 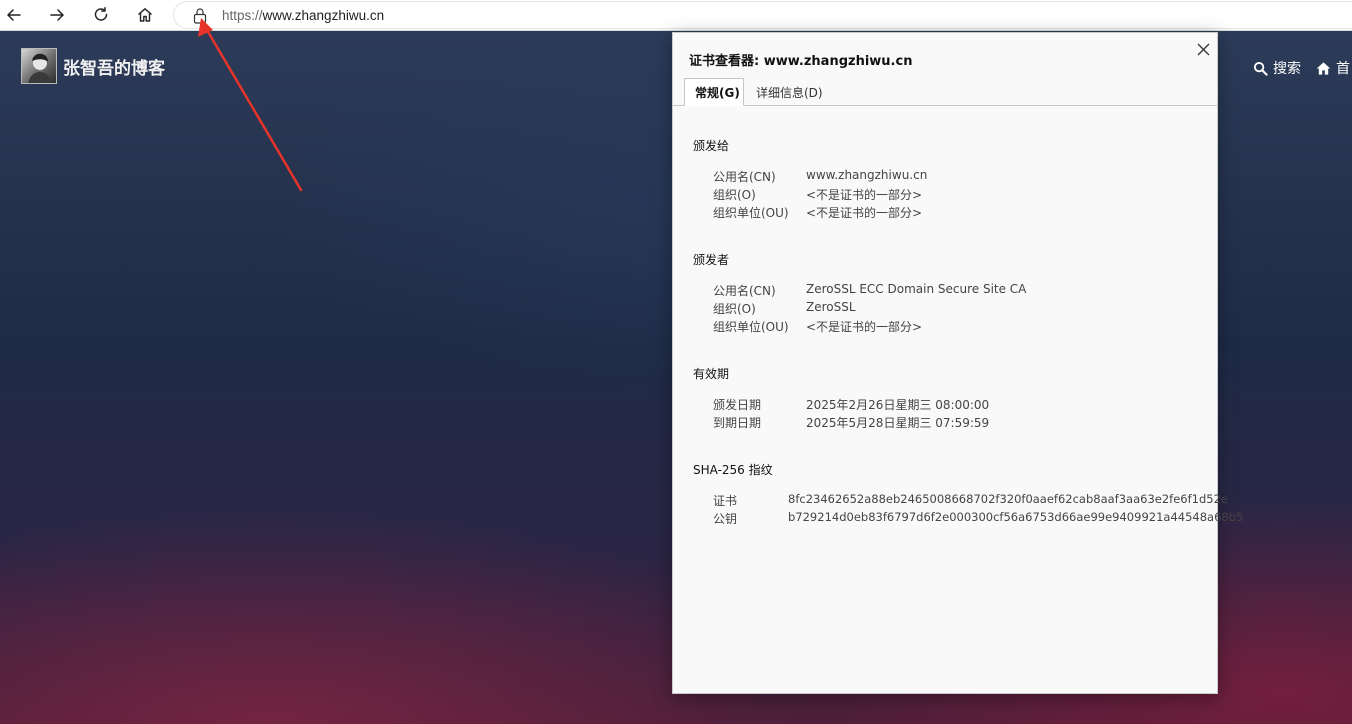 What do you see at coordinates (898, 423) in the screenshot?
I see `field-value: 2025年5月28日星期三 07:59:59` at bounding box center [898, 423].